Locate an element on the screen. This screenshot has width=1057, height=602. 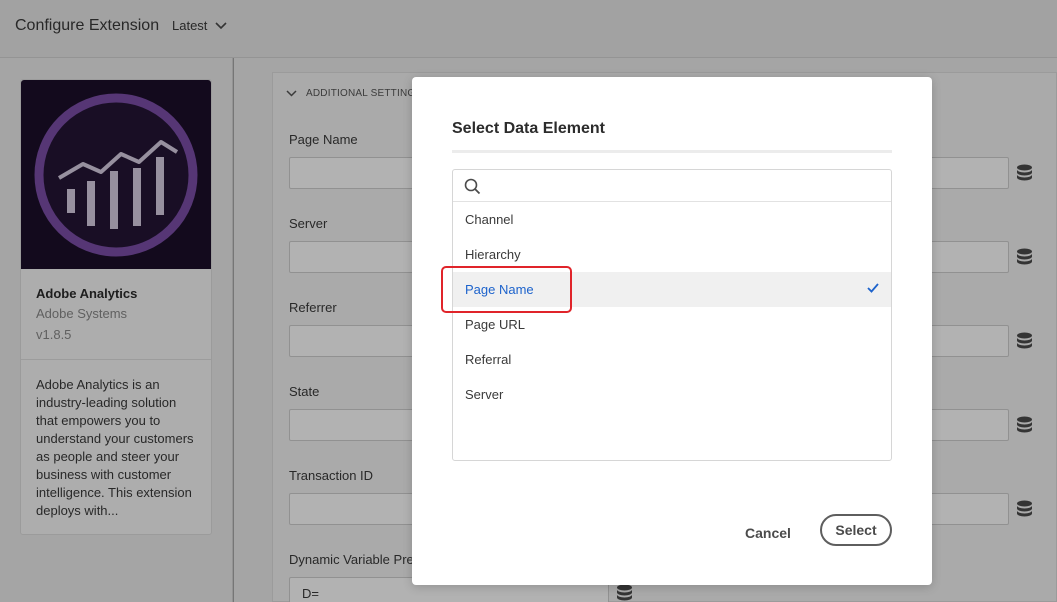
divider is located at coordinates (672, 151).